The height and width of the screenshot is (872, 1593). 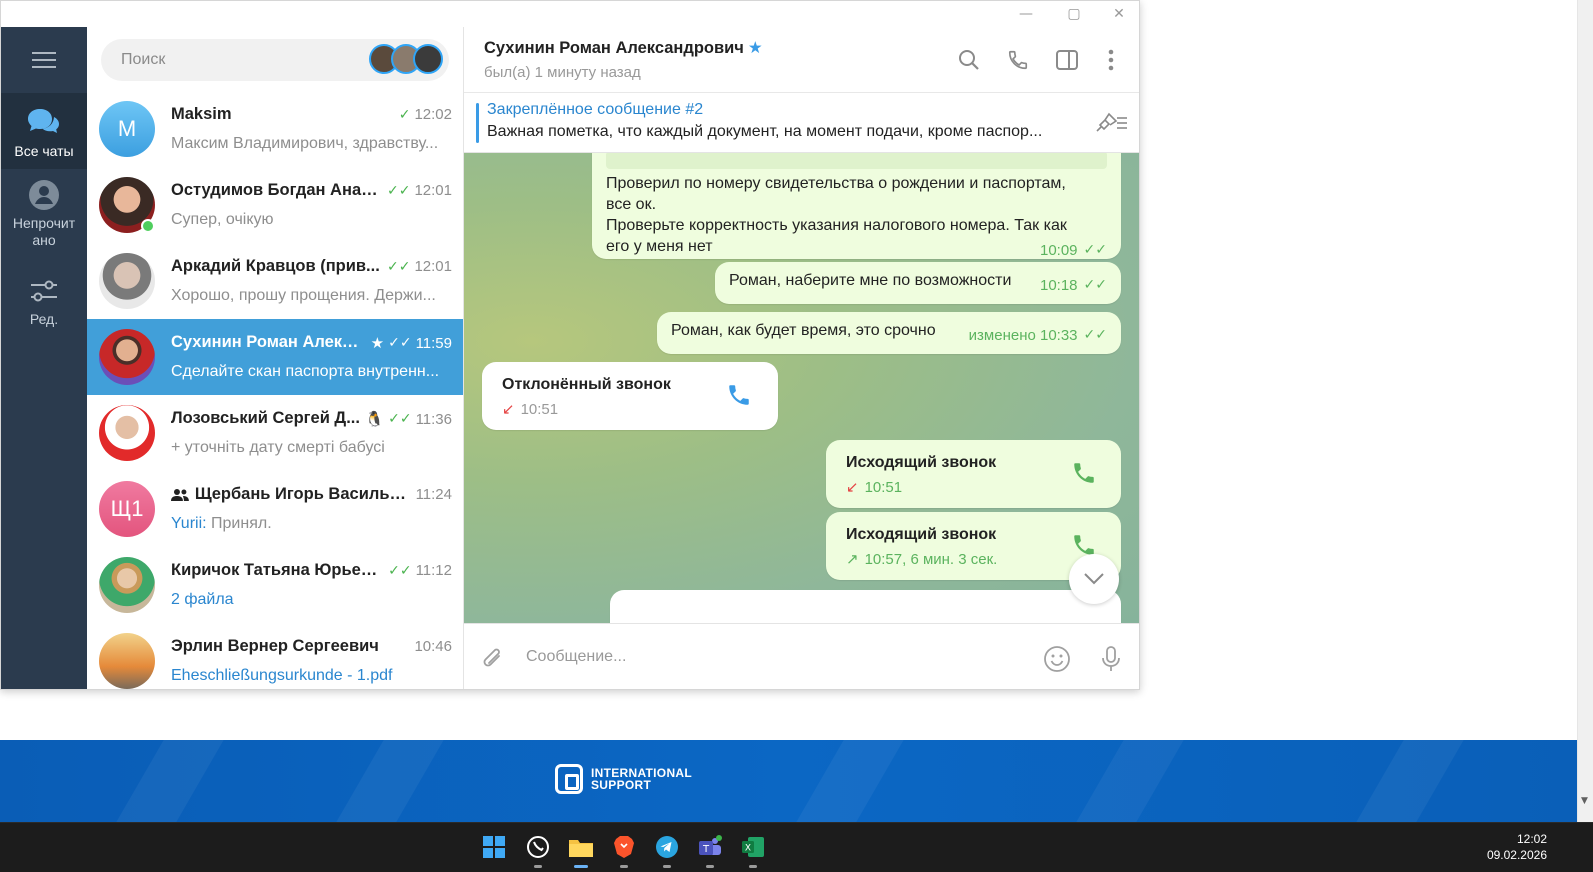 I want to click on minimize-button: —, so click(x=1026, y=14).